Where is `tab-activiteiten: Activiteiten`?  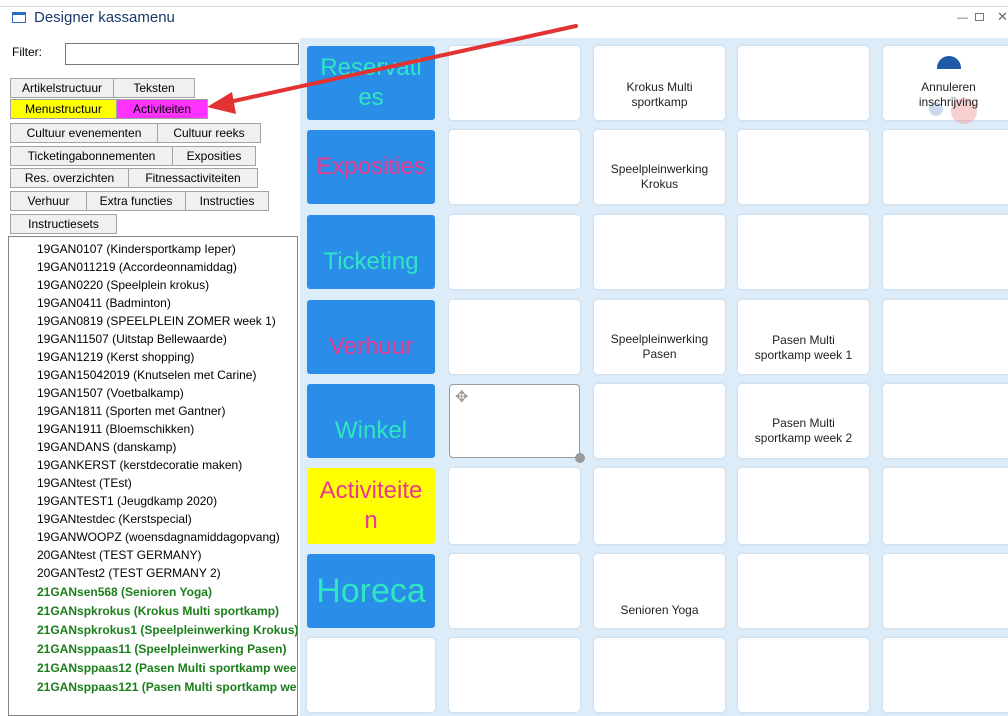
tab-activiteiten: Activiteiten is located at coordinates (162, 109).